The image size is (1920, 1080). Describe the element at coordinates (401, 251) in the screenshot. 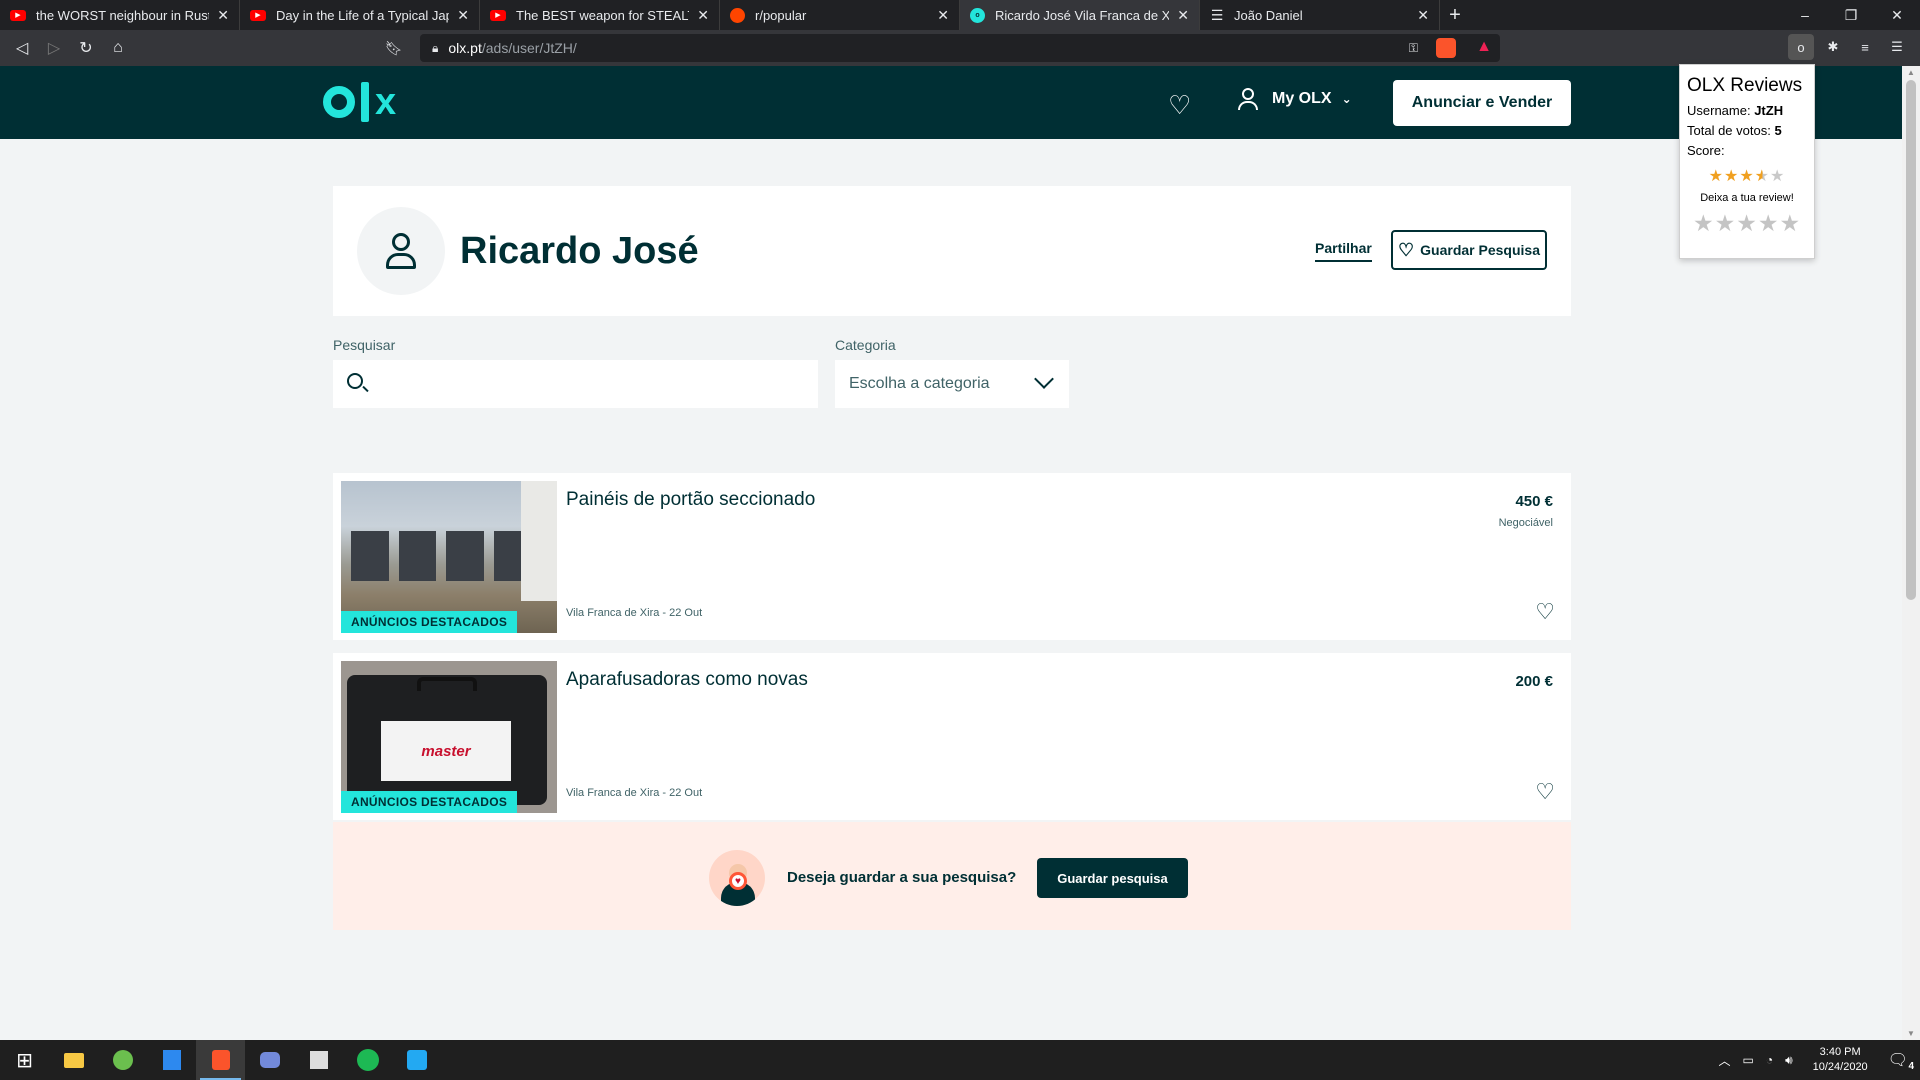

I see `avatar` at that location.